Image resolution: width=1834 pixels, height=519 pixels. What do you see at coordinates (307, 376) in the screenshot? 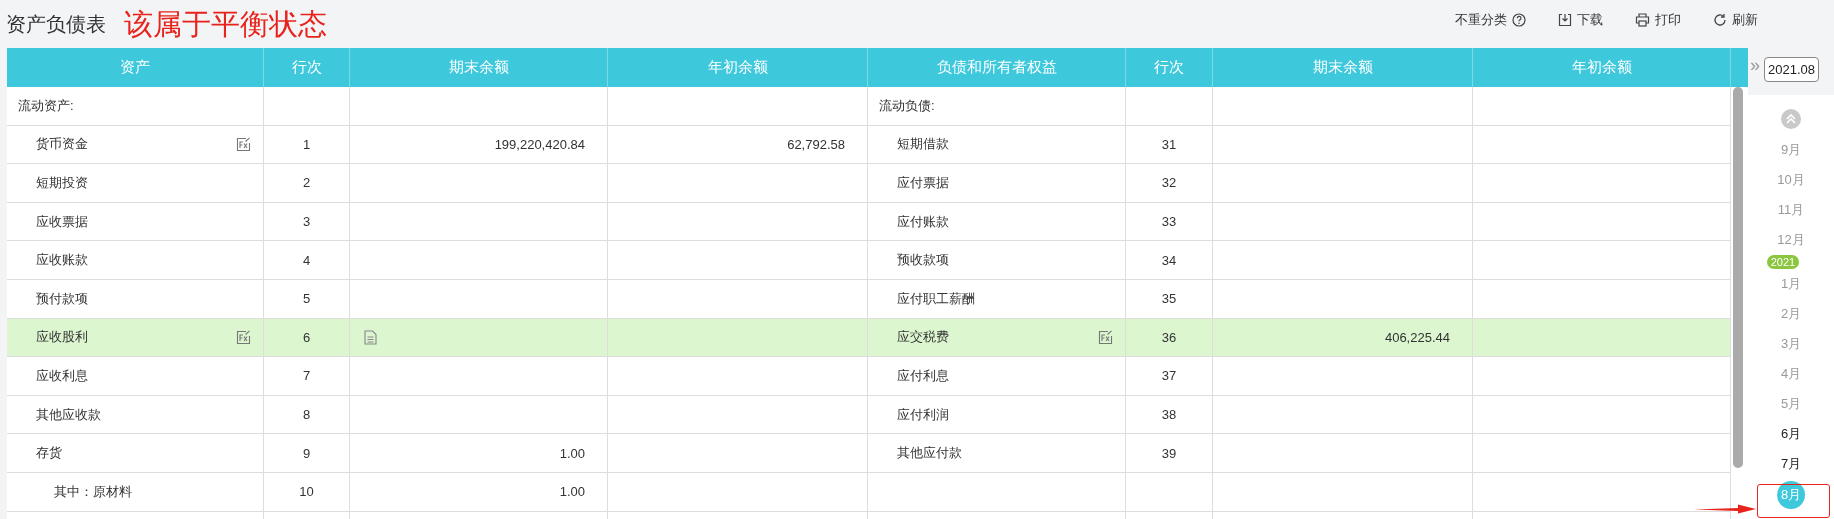
I see `table-cell: 7` at bounding box center [307, 376].